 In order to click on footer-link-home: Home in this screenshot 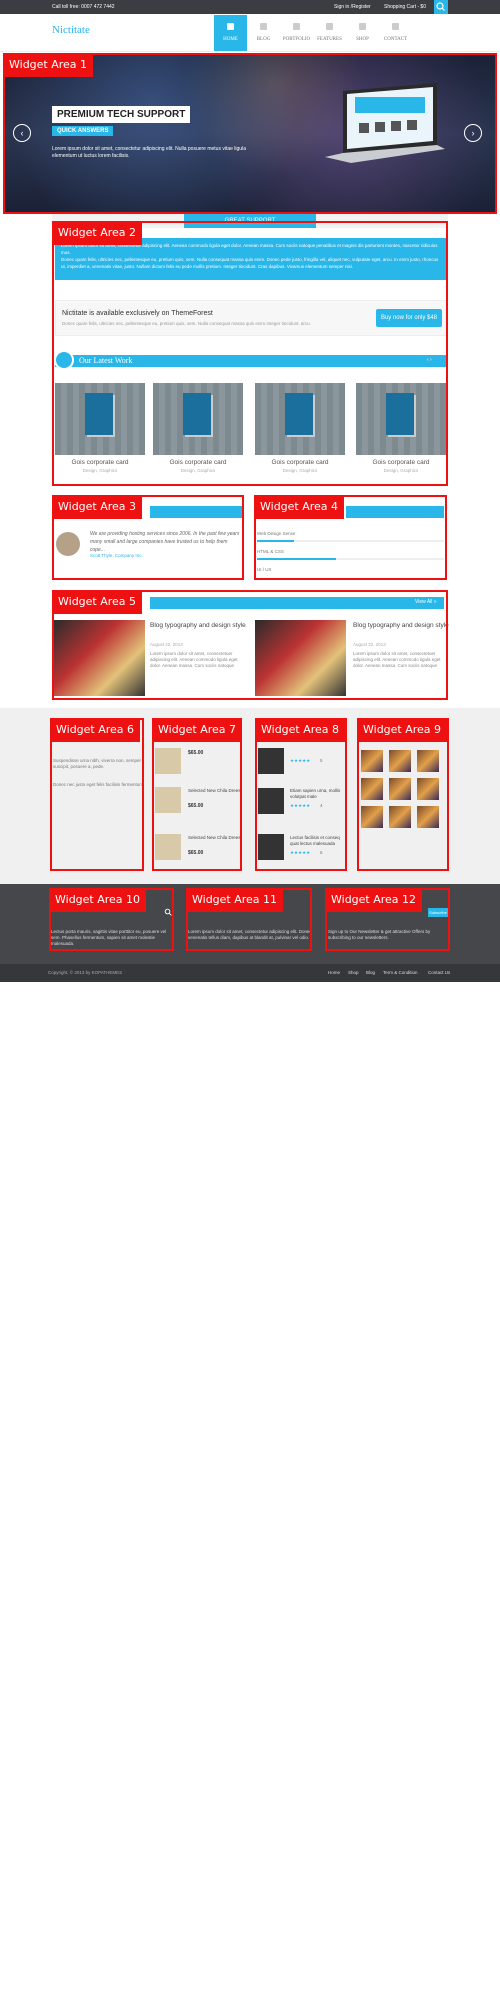, I will do `click(334, 972)`.